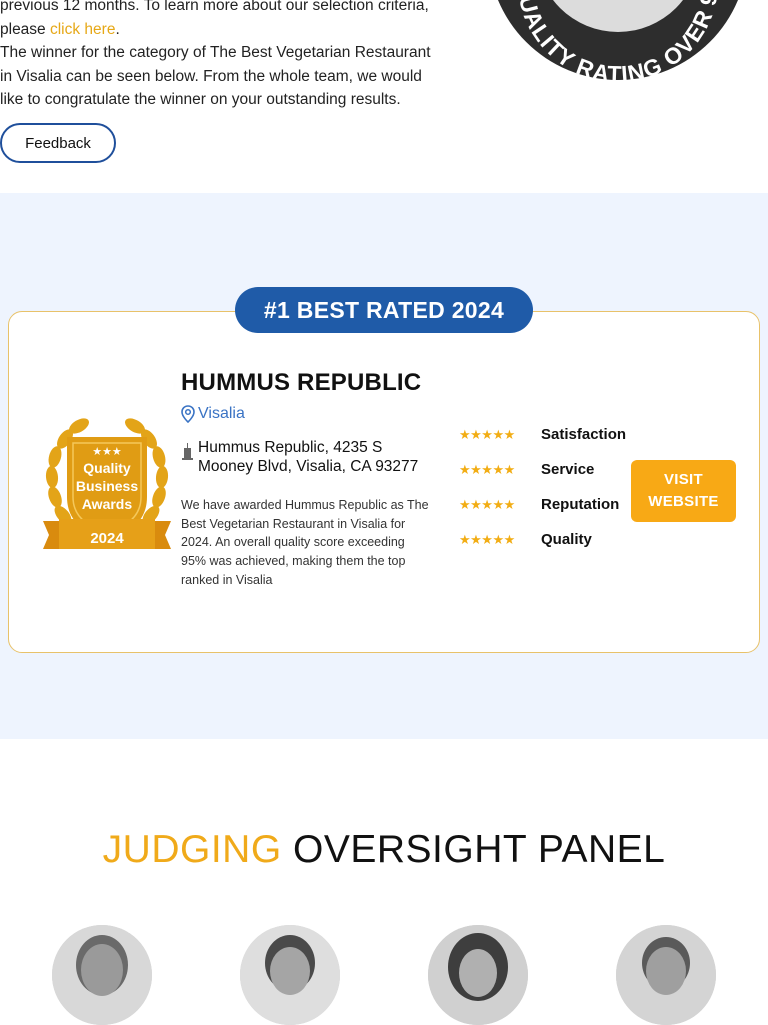 The image size is (768, 1025). Describe the element at coordinates (568, 469) in the screenshot. I see `rating-label-service: Service` at that location.